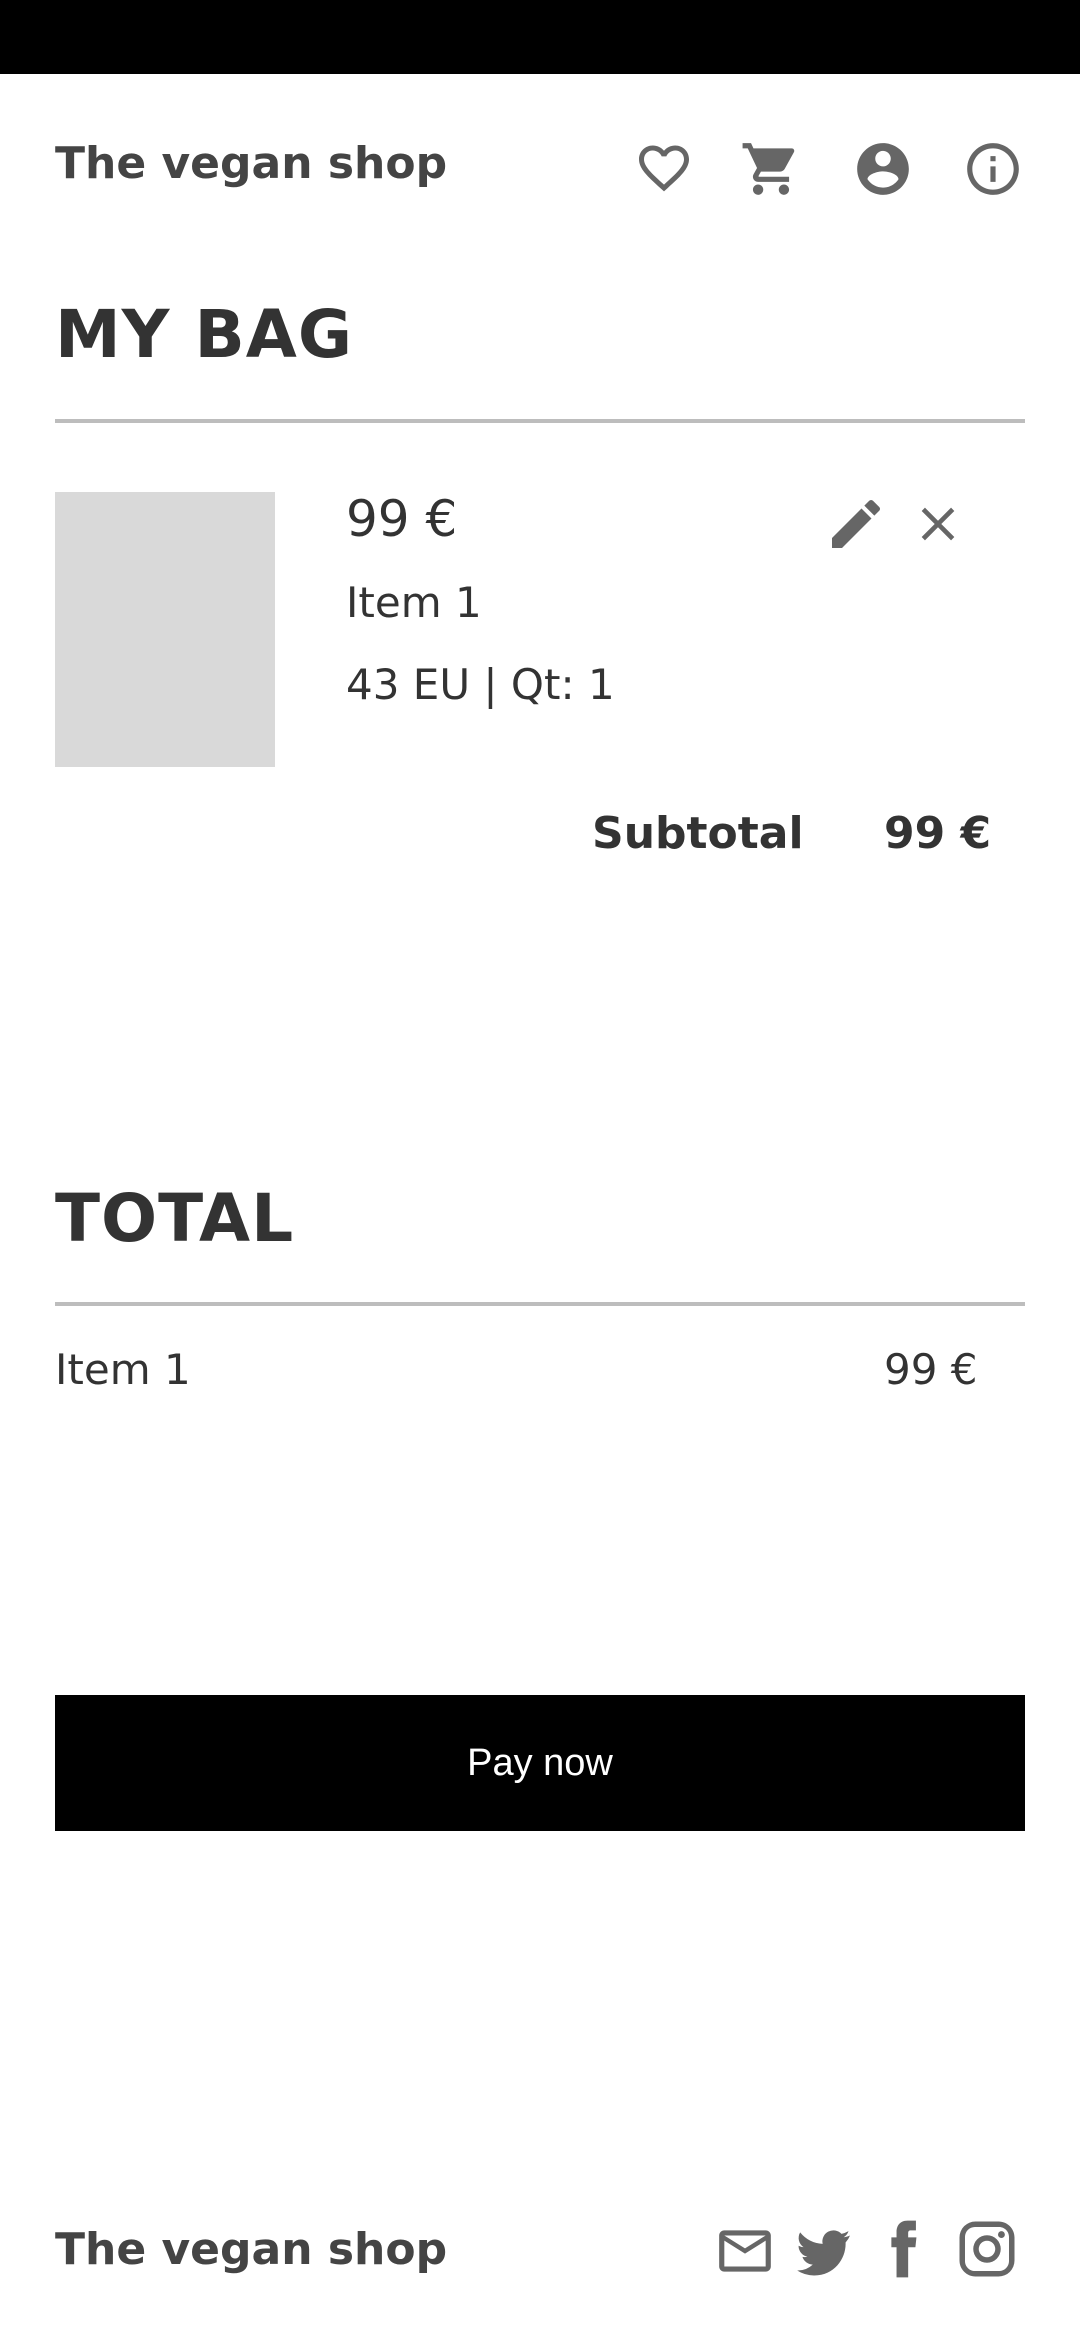 The height and width of the screenshot is (2340, 1080). I want to click on total-line-name: Item 1, so click(123, 1369).